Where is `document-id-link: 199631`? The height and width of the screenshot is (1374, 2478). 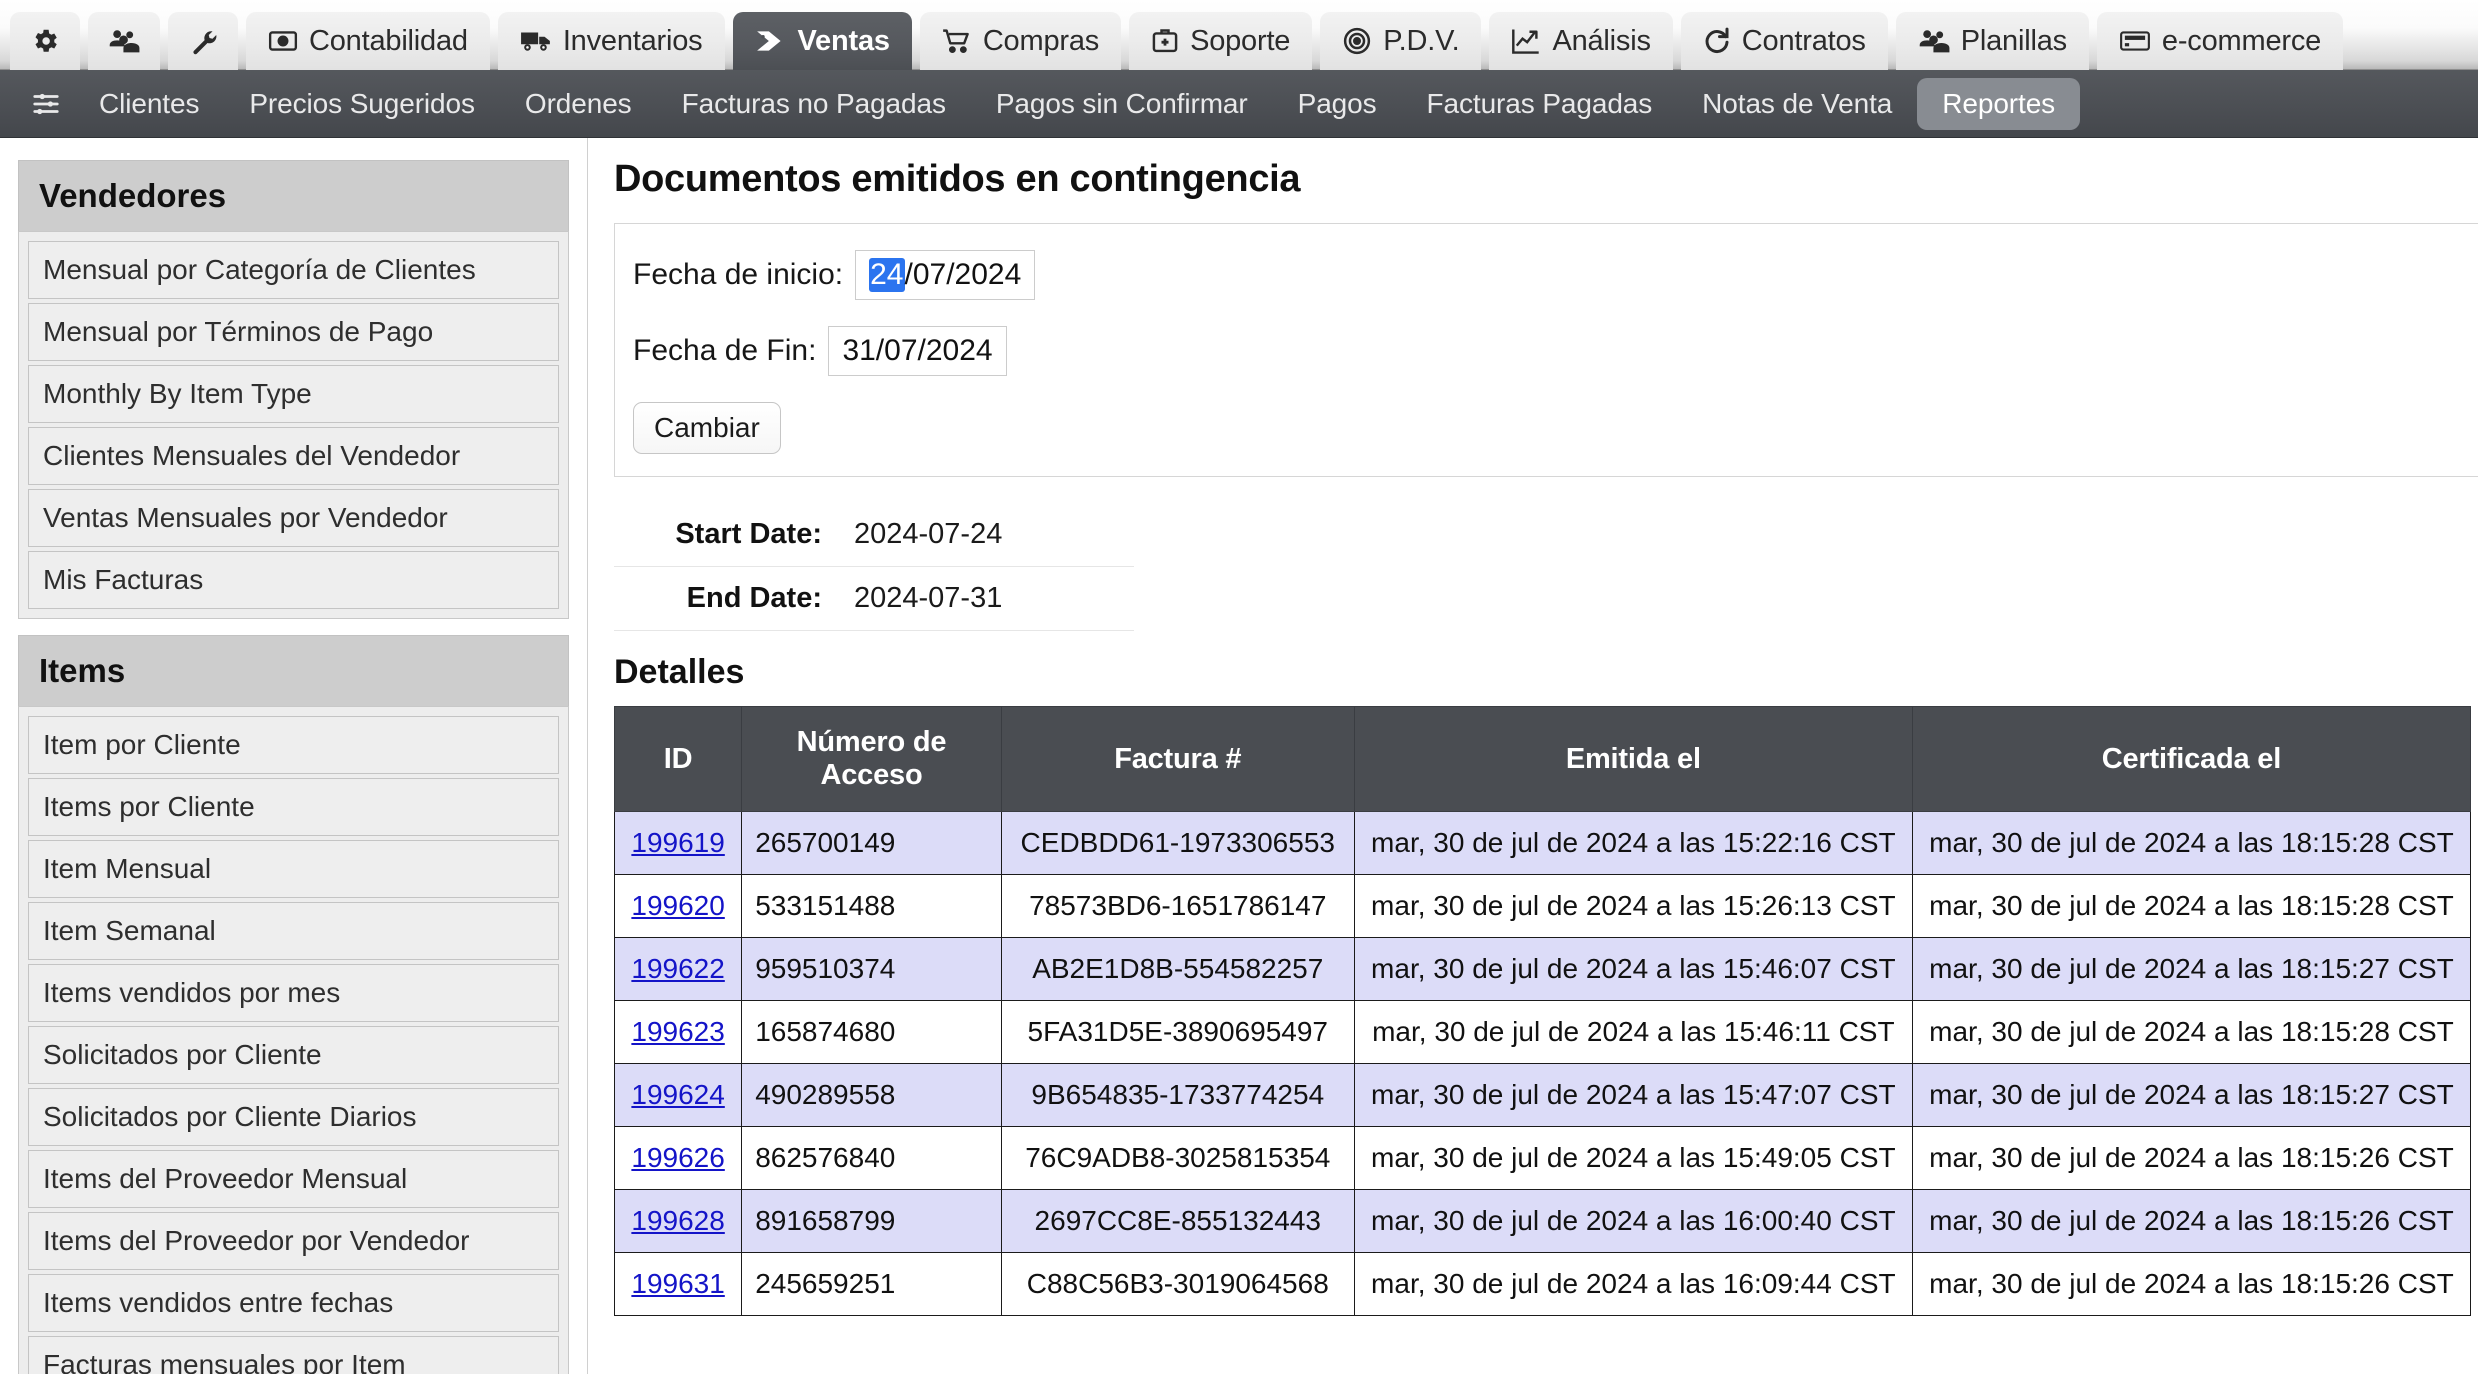 document-id-link: 199631 is located at coordinates (677, 1283).